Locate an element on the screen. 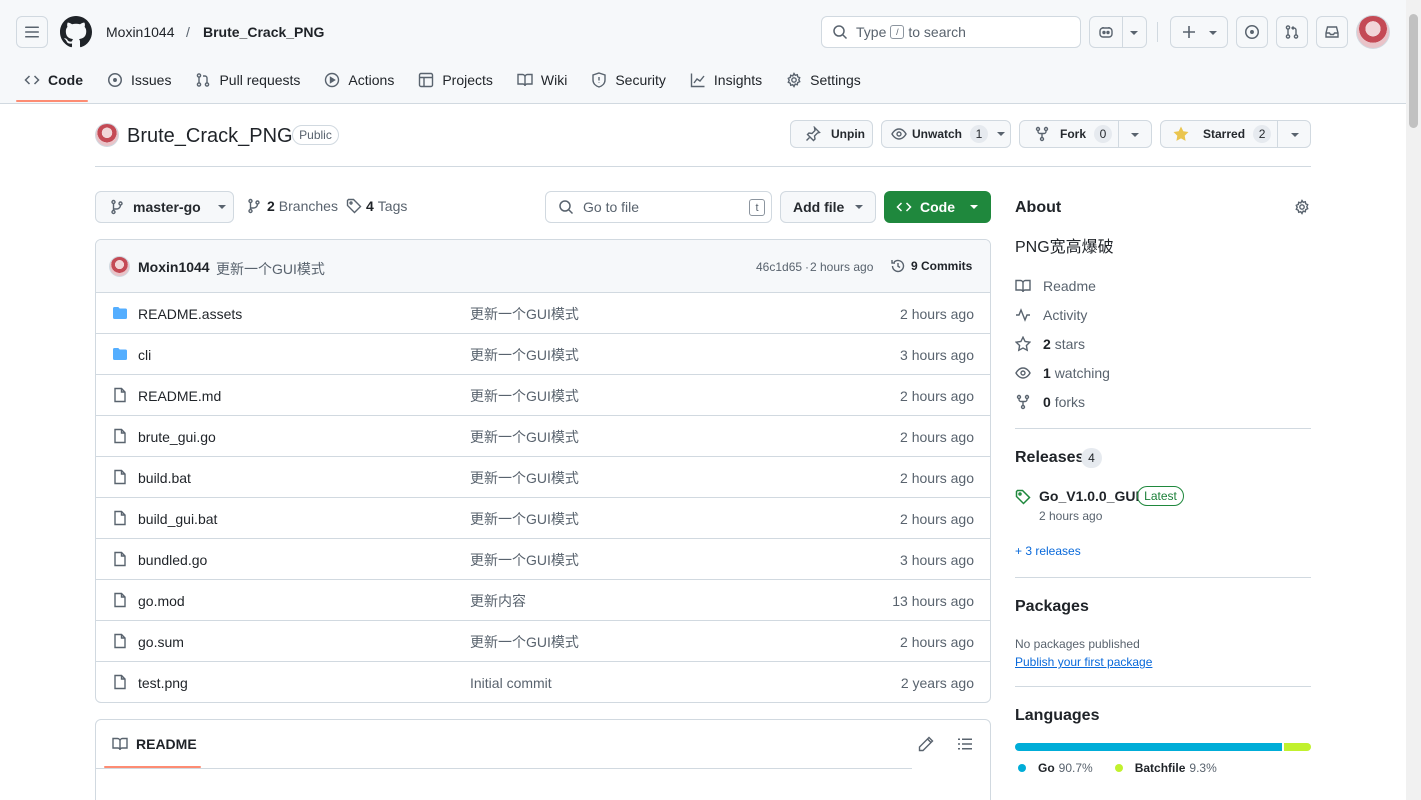 The width and height of the screenshot is (1421, 800). tab-code: Code is located at coordinates (53, 80).